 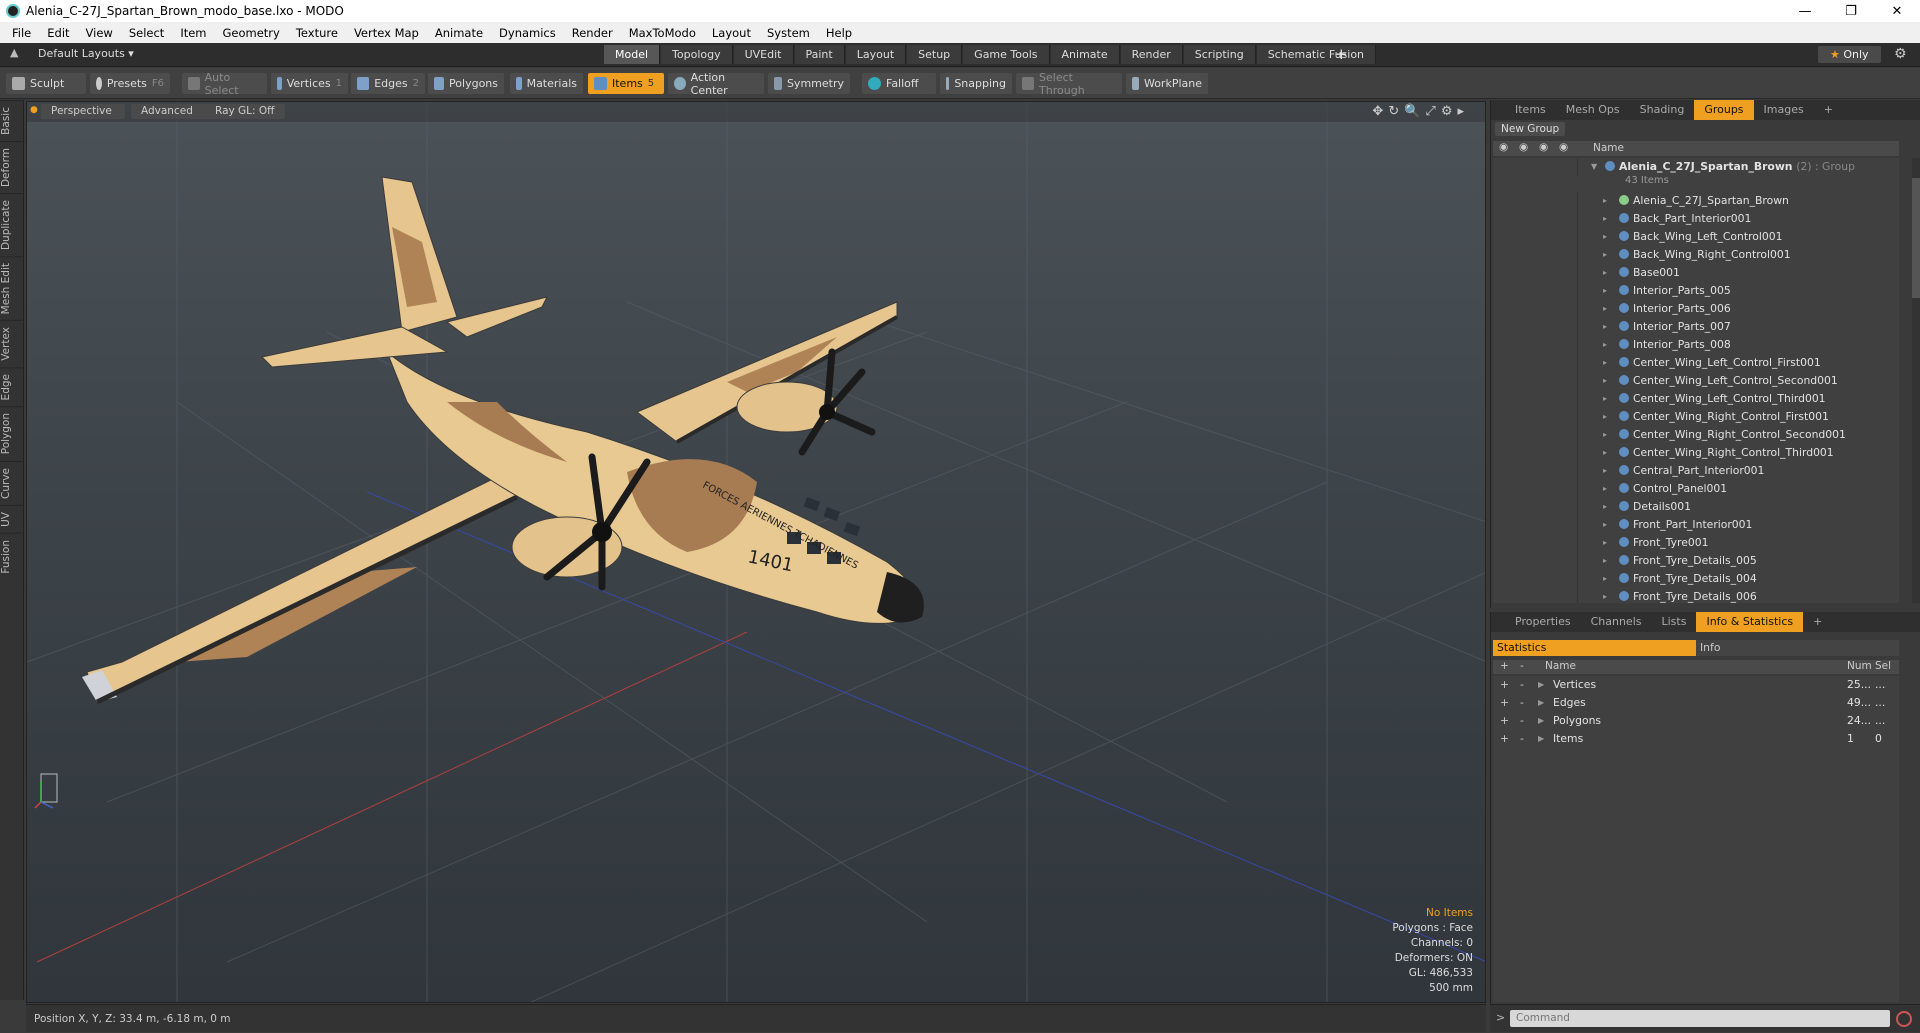 I want to click on record-icon, so click(x=1904, y=1019).